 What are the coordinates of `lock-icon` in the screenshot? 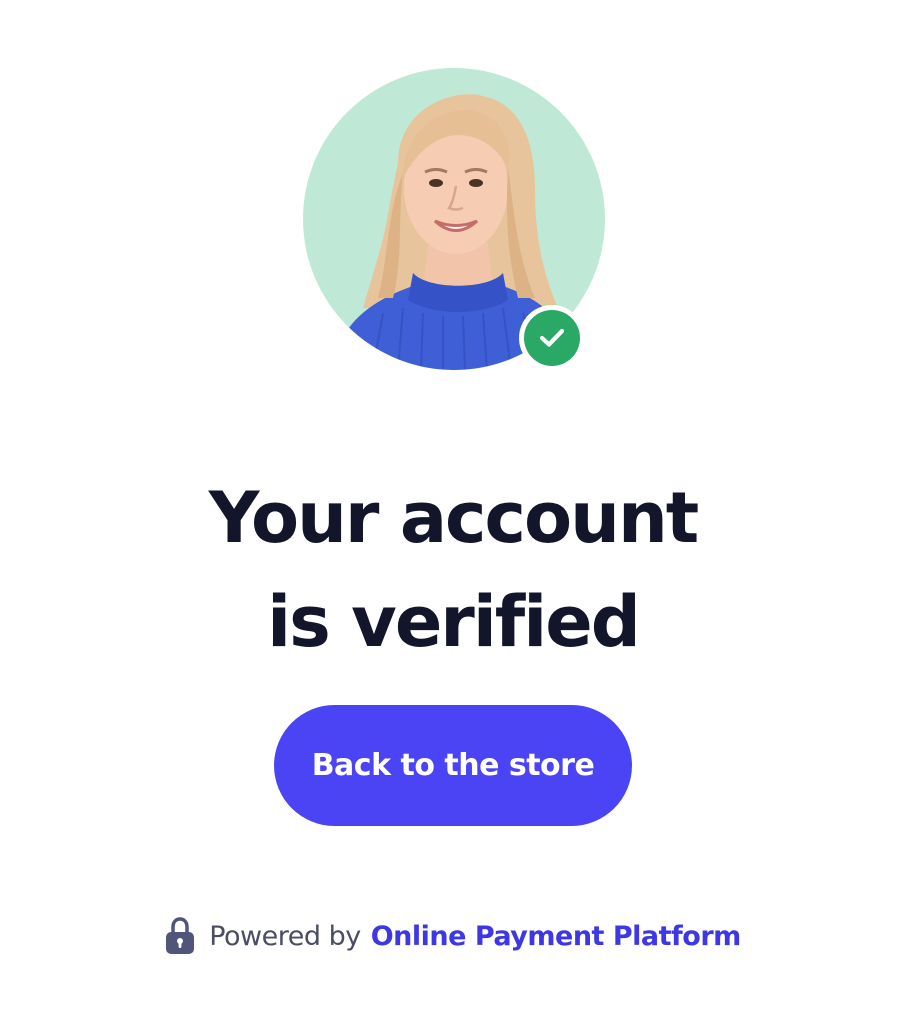 It's located at (180, 935).